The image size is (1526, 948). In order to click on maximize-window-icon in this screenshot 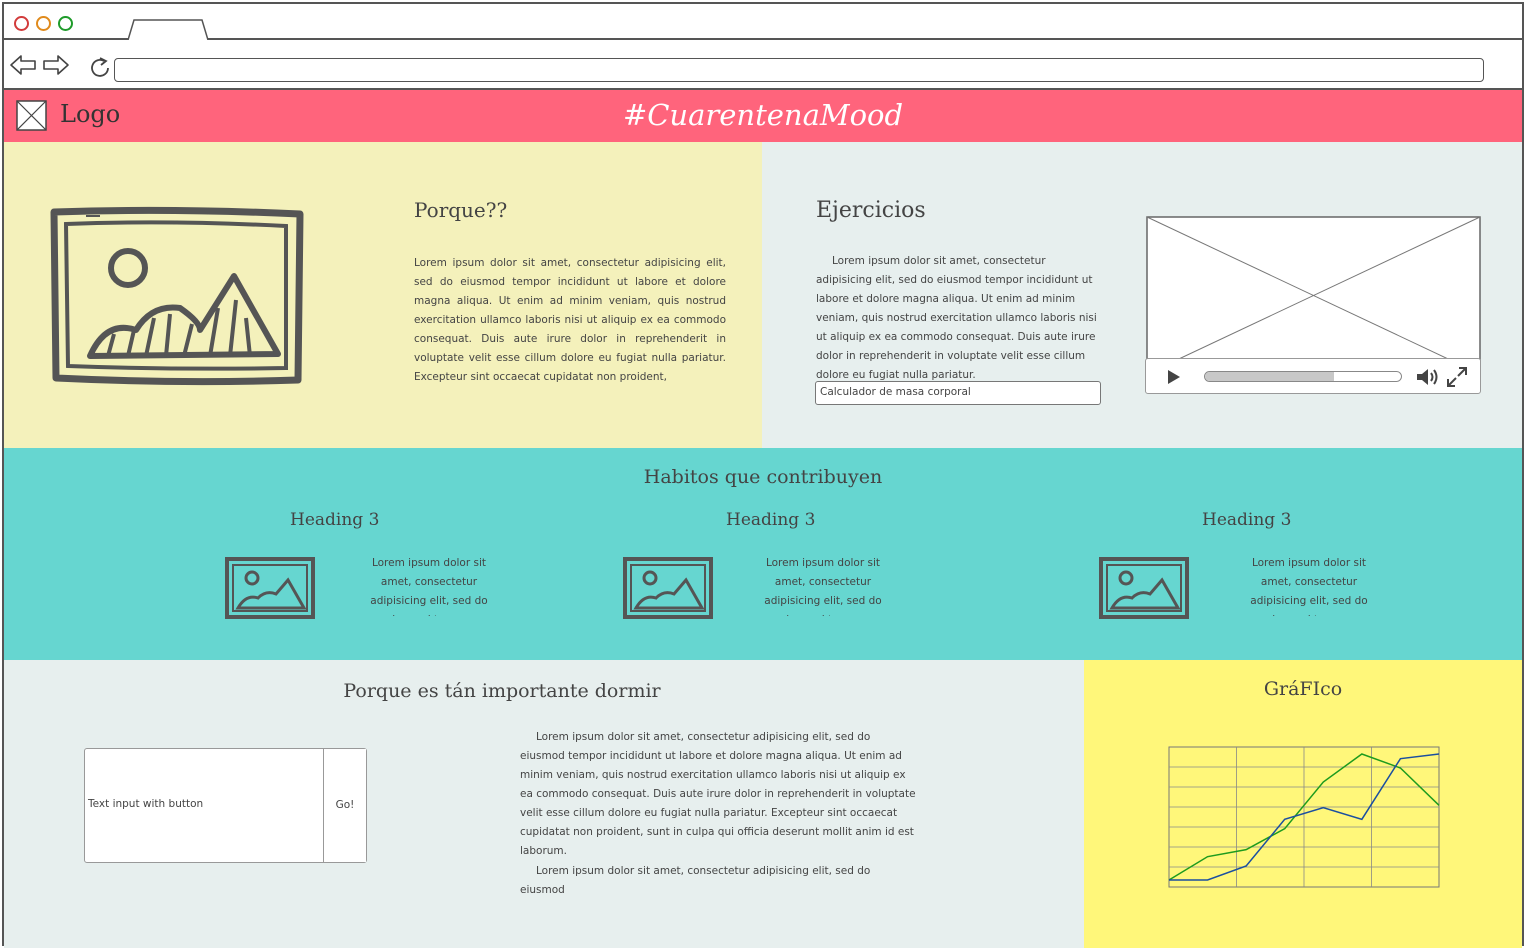, I will do `click(65, 23)`.